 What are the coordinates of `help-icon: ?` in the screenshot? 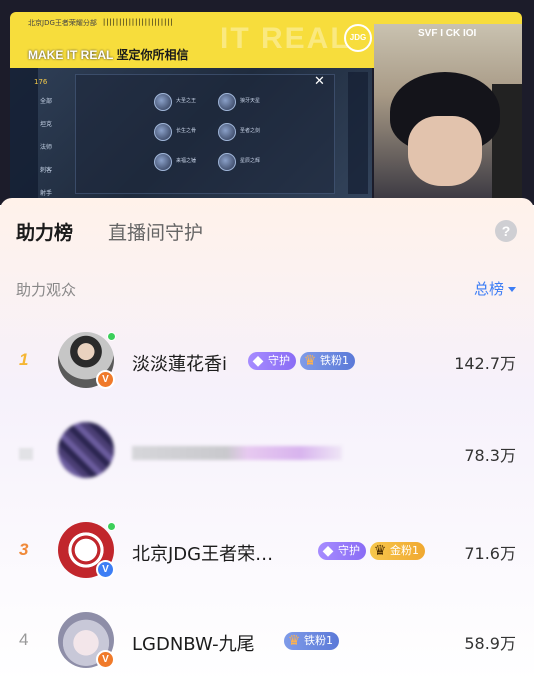 It's located at (506, 231).